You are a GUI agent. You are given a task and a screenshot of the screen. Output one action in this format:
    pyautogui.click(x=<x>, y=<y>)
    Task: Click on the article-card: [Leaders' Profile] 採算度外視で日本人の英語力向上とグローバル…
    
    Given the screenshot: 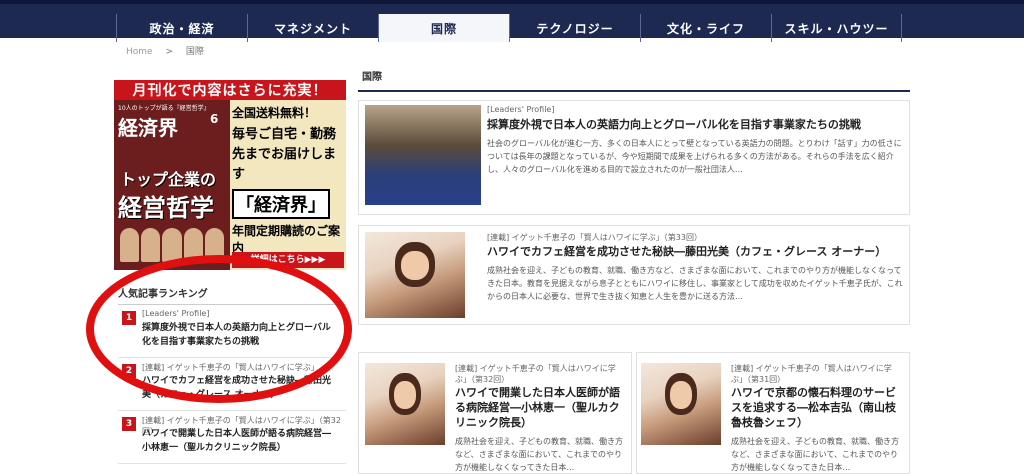 What is the action you would take?
    pyautogui.click(x=634, y=157)
    